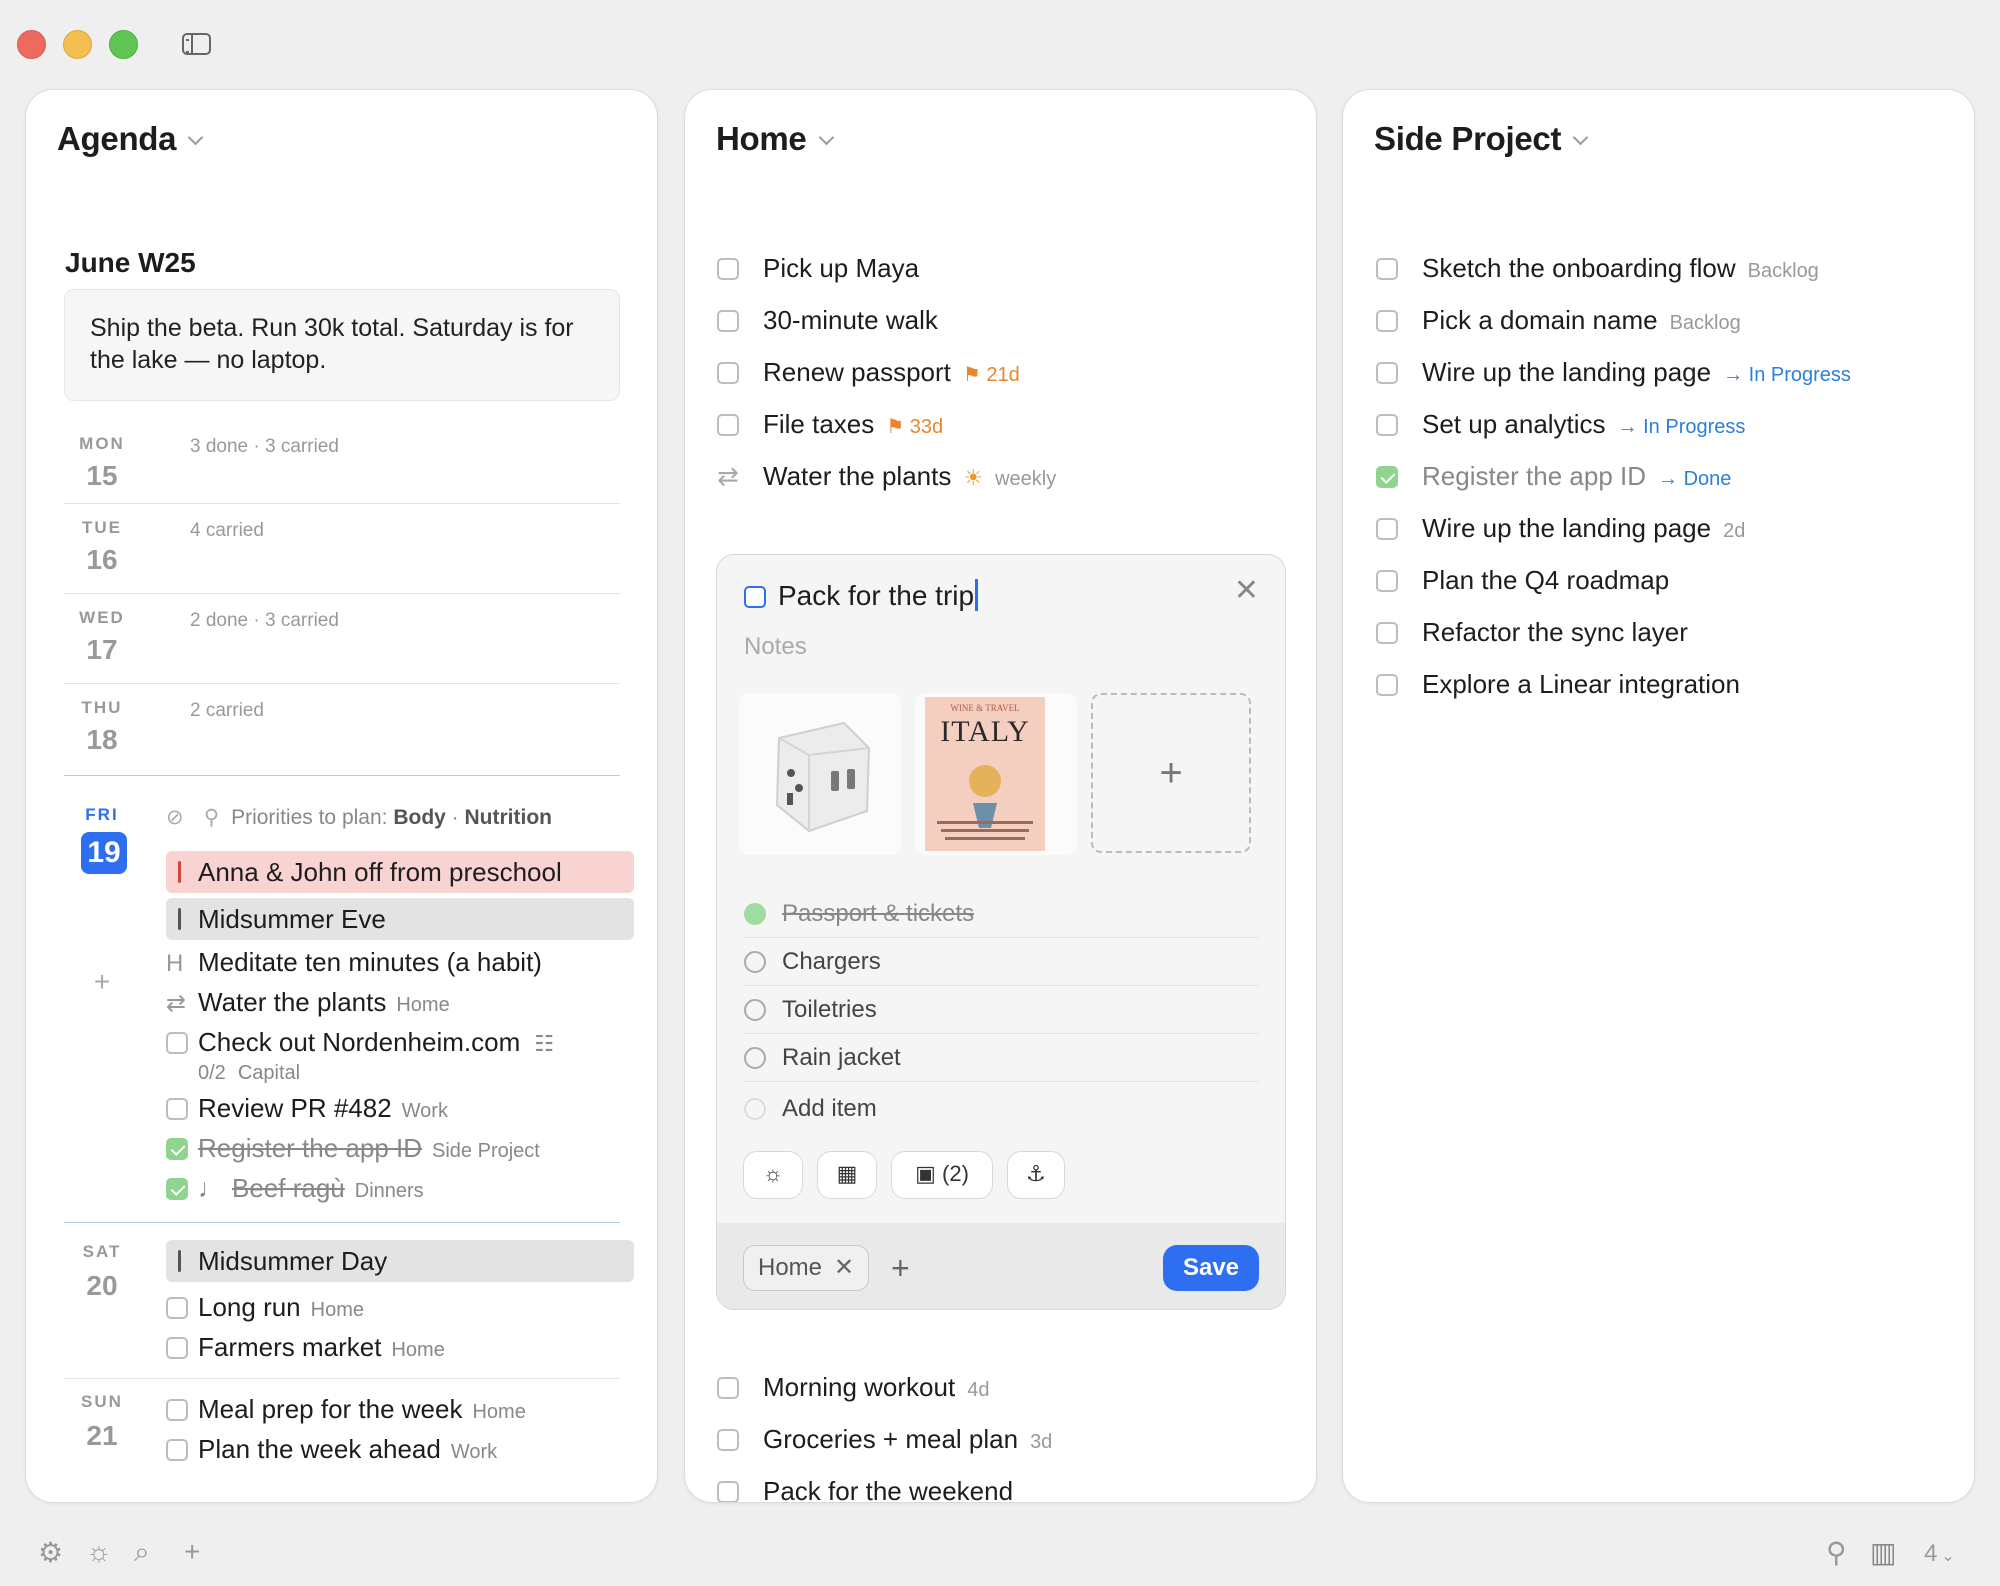  I want to click on search-icon: ⌕, so click(142, 1552).